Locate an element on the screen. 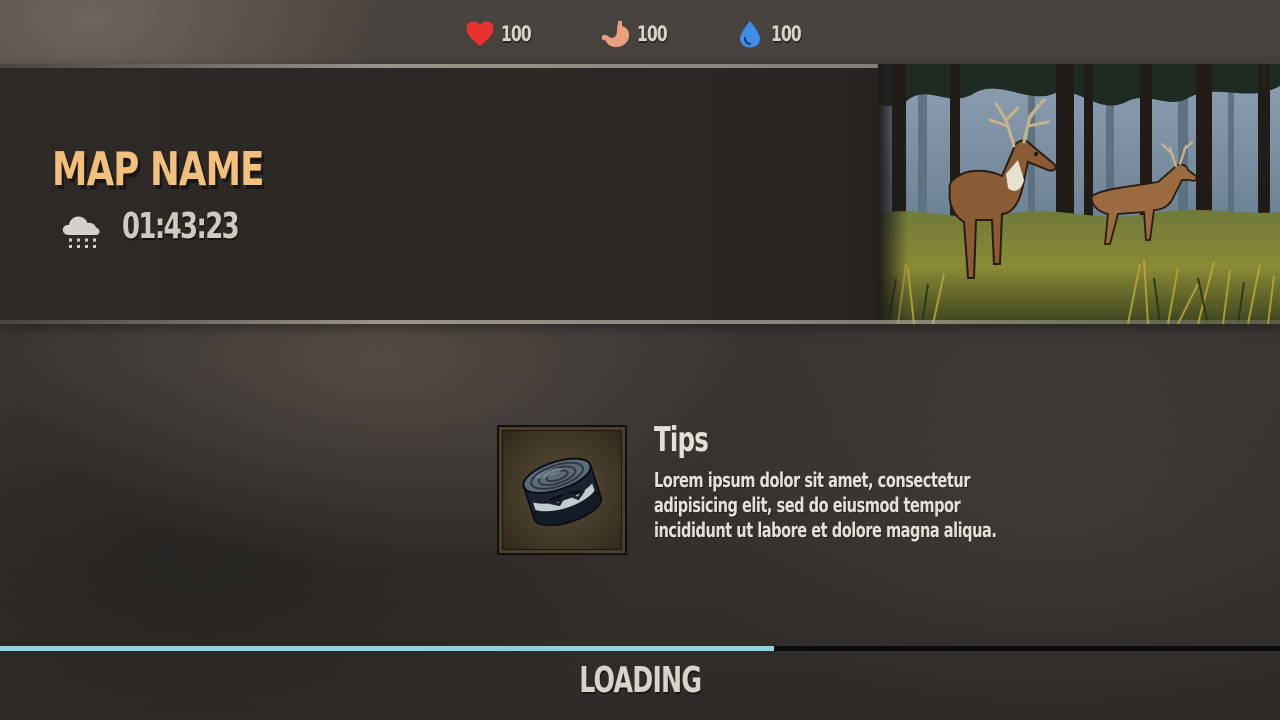 The height and width of the screenshot is (720, 1280). tips-title: Tips is located at coordinates (681, 440).